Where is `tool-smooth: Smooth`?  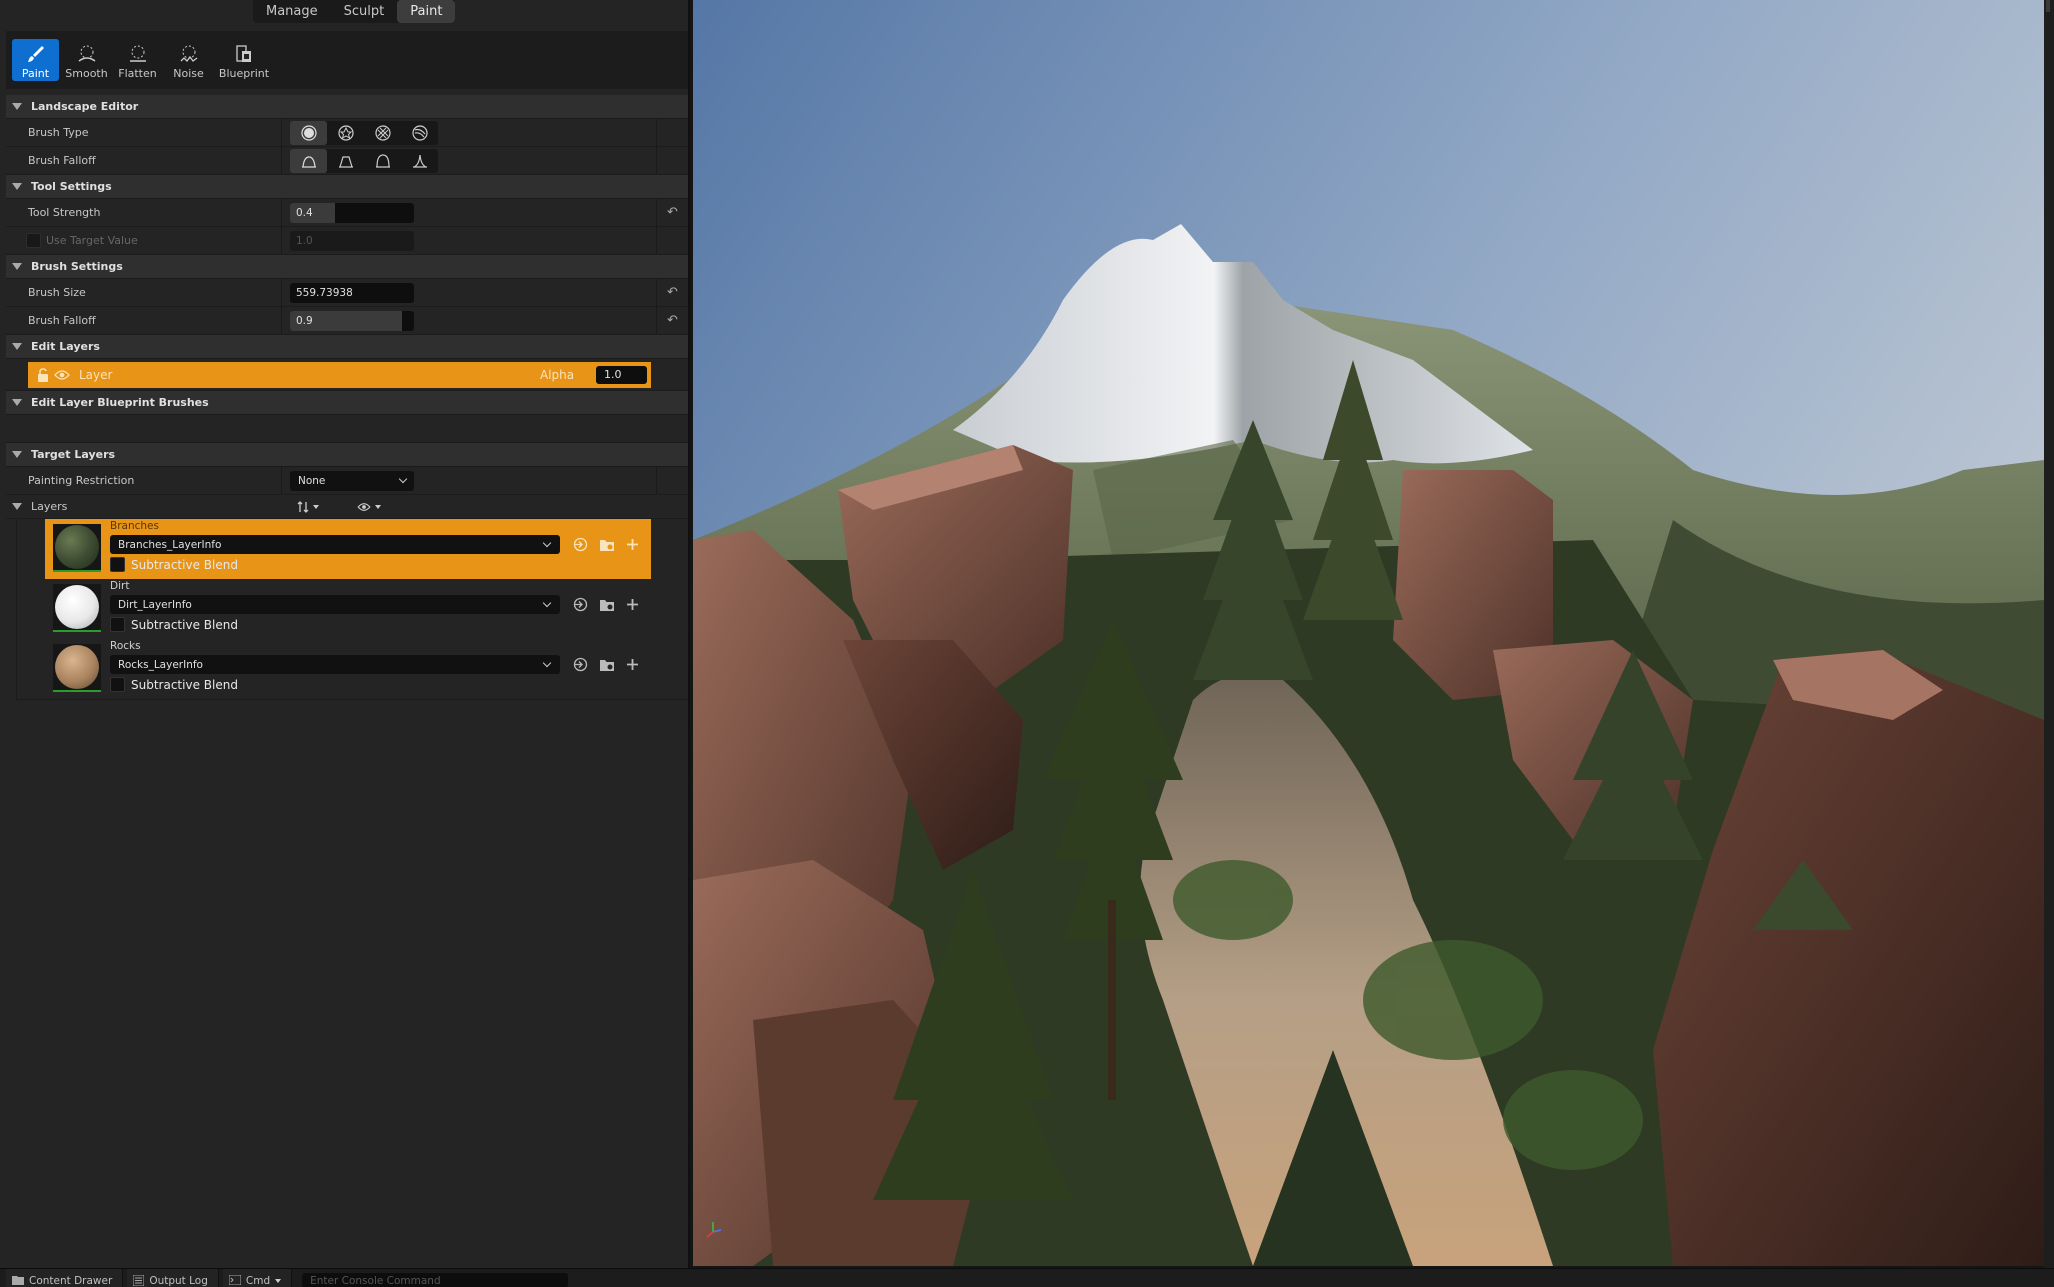 tool-smooth: Smooth is located at coordinates (86, 60).